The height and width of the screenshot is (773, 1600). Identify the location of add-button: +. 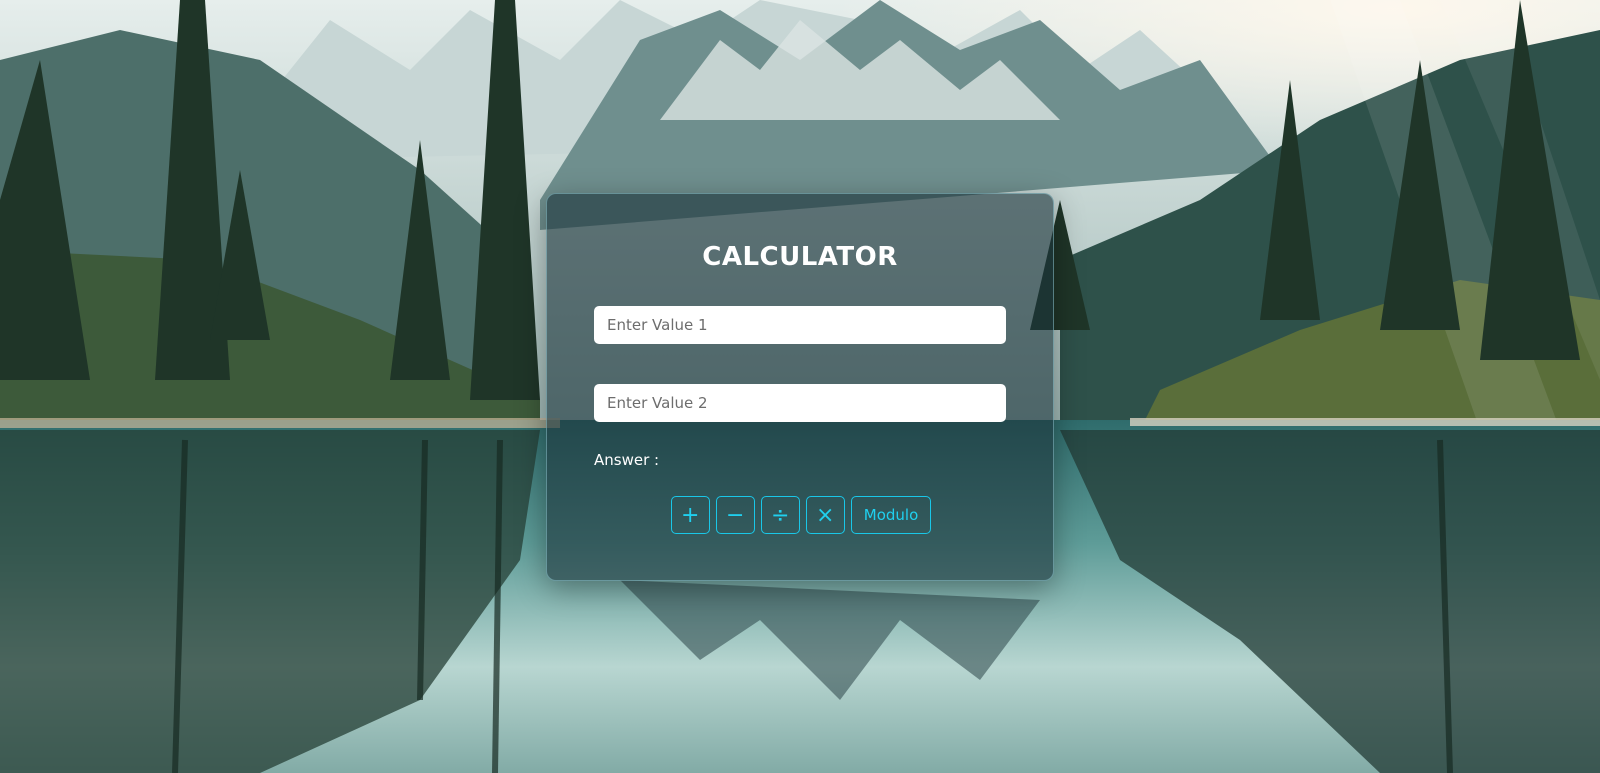
(690, 515).